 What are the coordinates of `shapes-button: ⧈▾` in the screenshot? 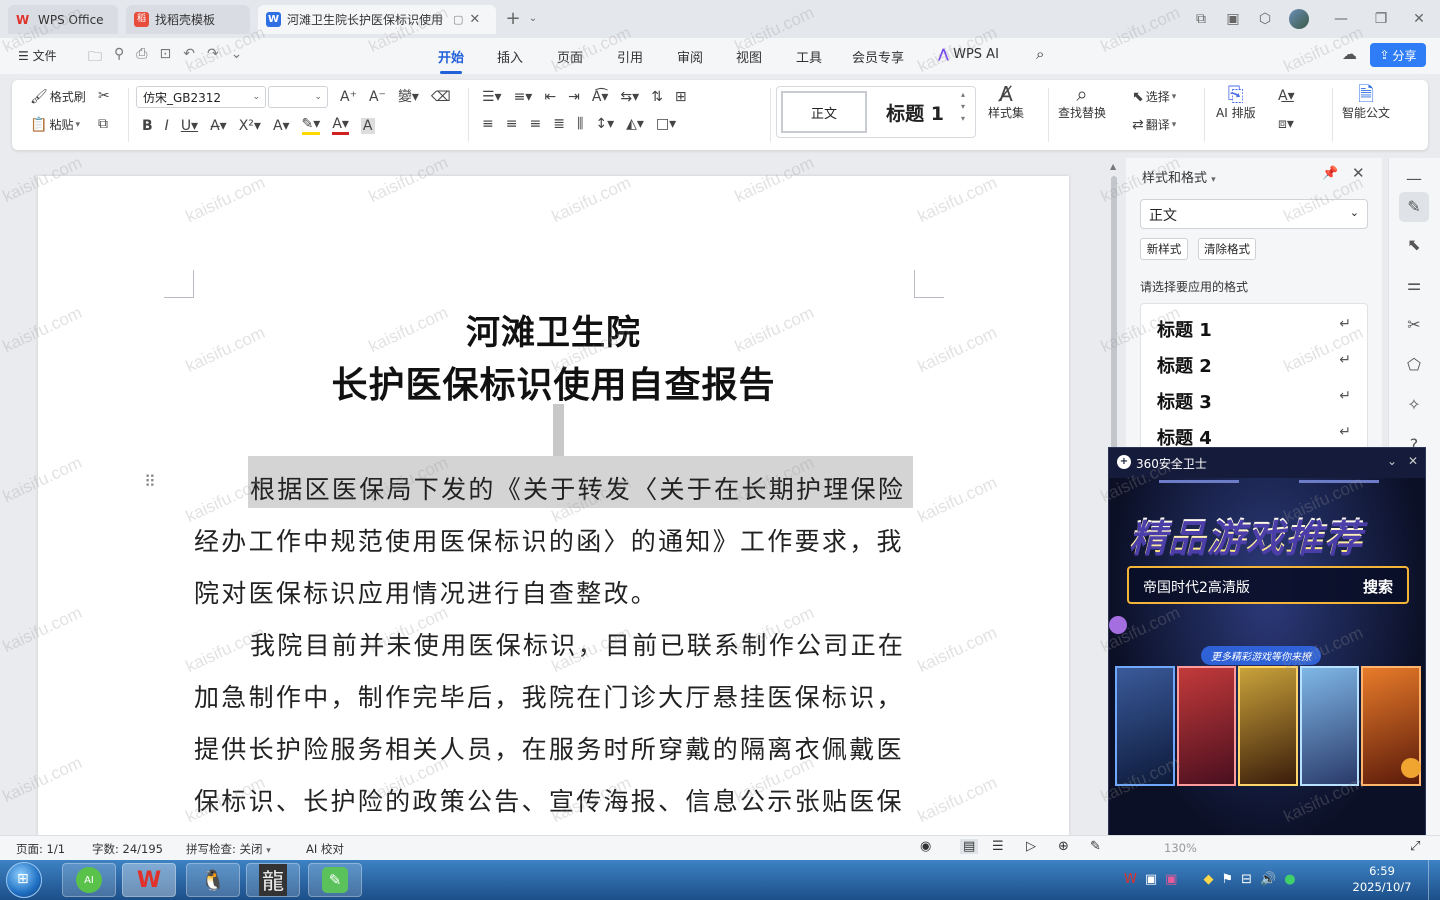 It's located at (1286, 124).